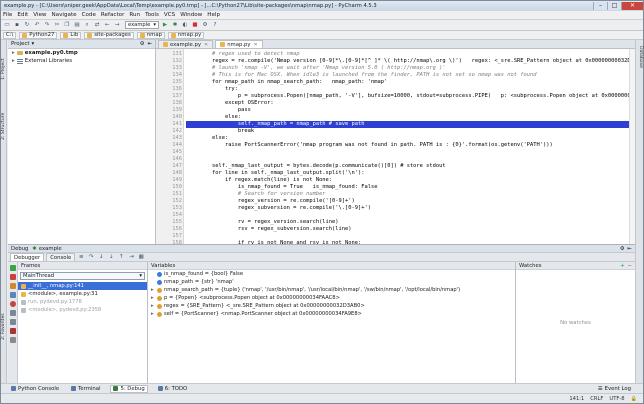 Image resolution: width=644 pixels, height=404 pixels. Describe the element at coordinates (407, 103) in the screenshot. I see `code-line: except OSError:` at that location.